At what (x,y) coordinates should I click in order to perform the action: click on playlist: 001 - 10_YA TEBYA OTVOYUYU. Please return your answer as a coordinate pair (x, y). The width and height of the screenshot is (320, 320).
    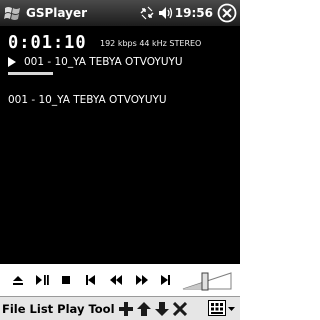
    Looking at the image, I should click on (87, 100).